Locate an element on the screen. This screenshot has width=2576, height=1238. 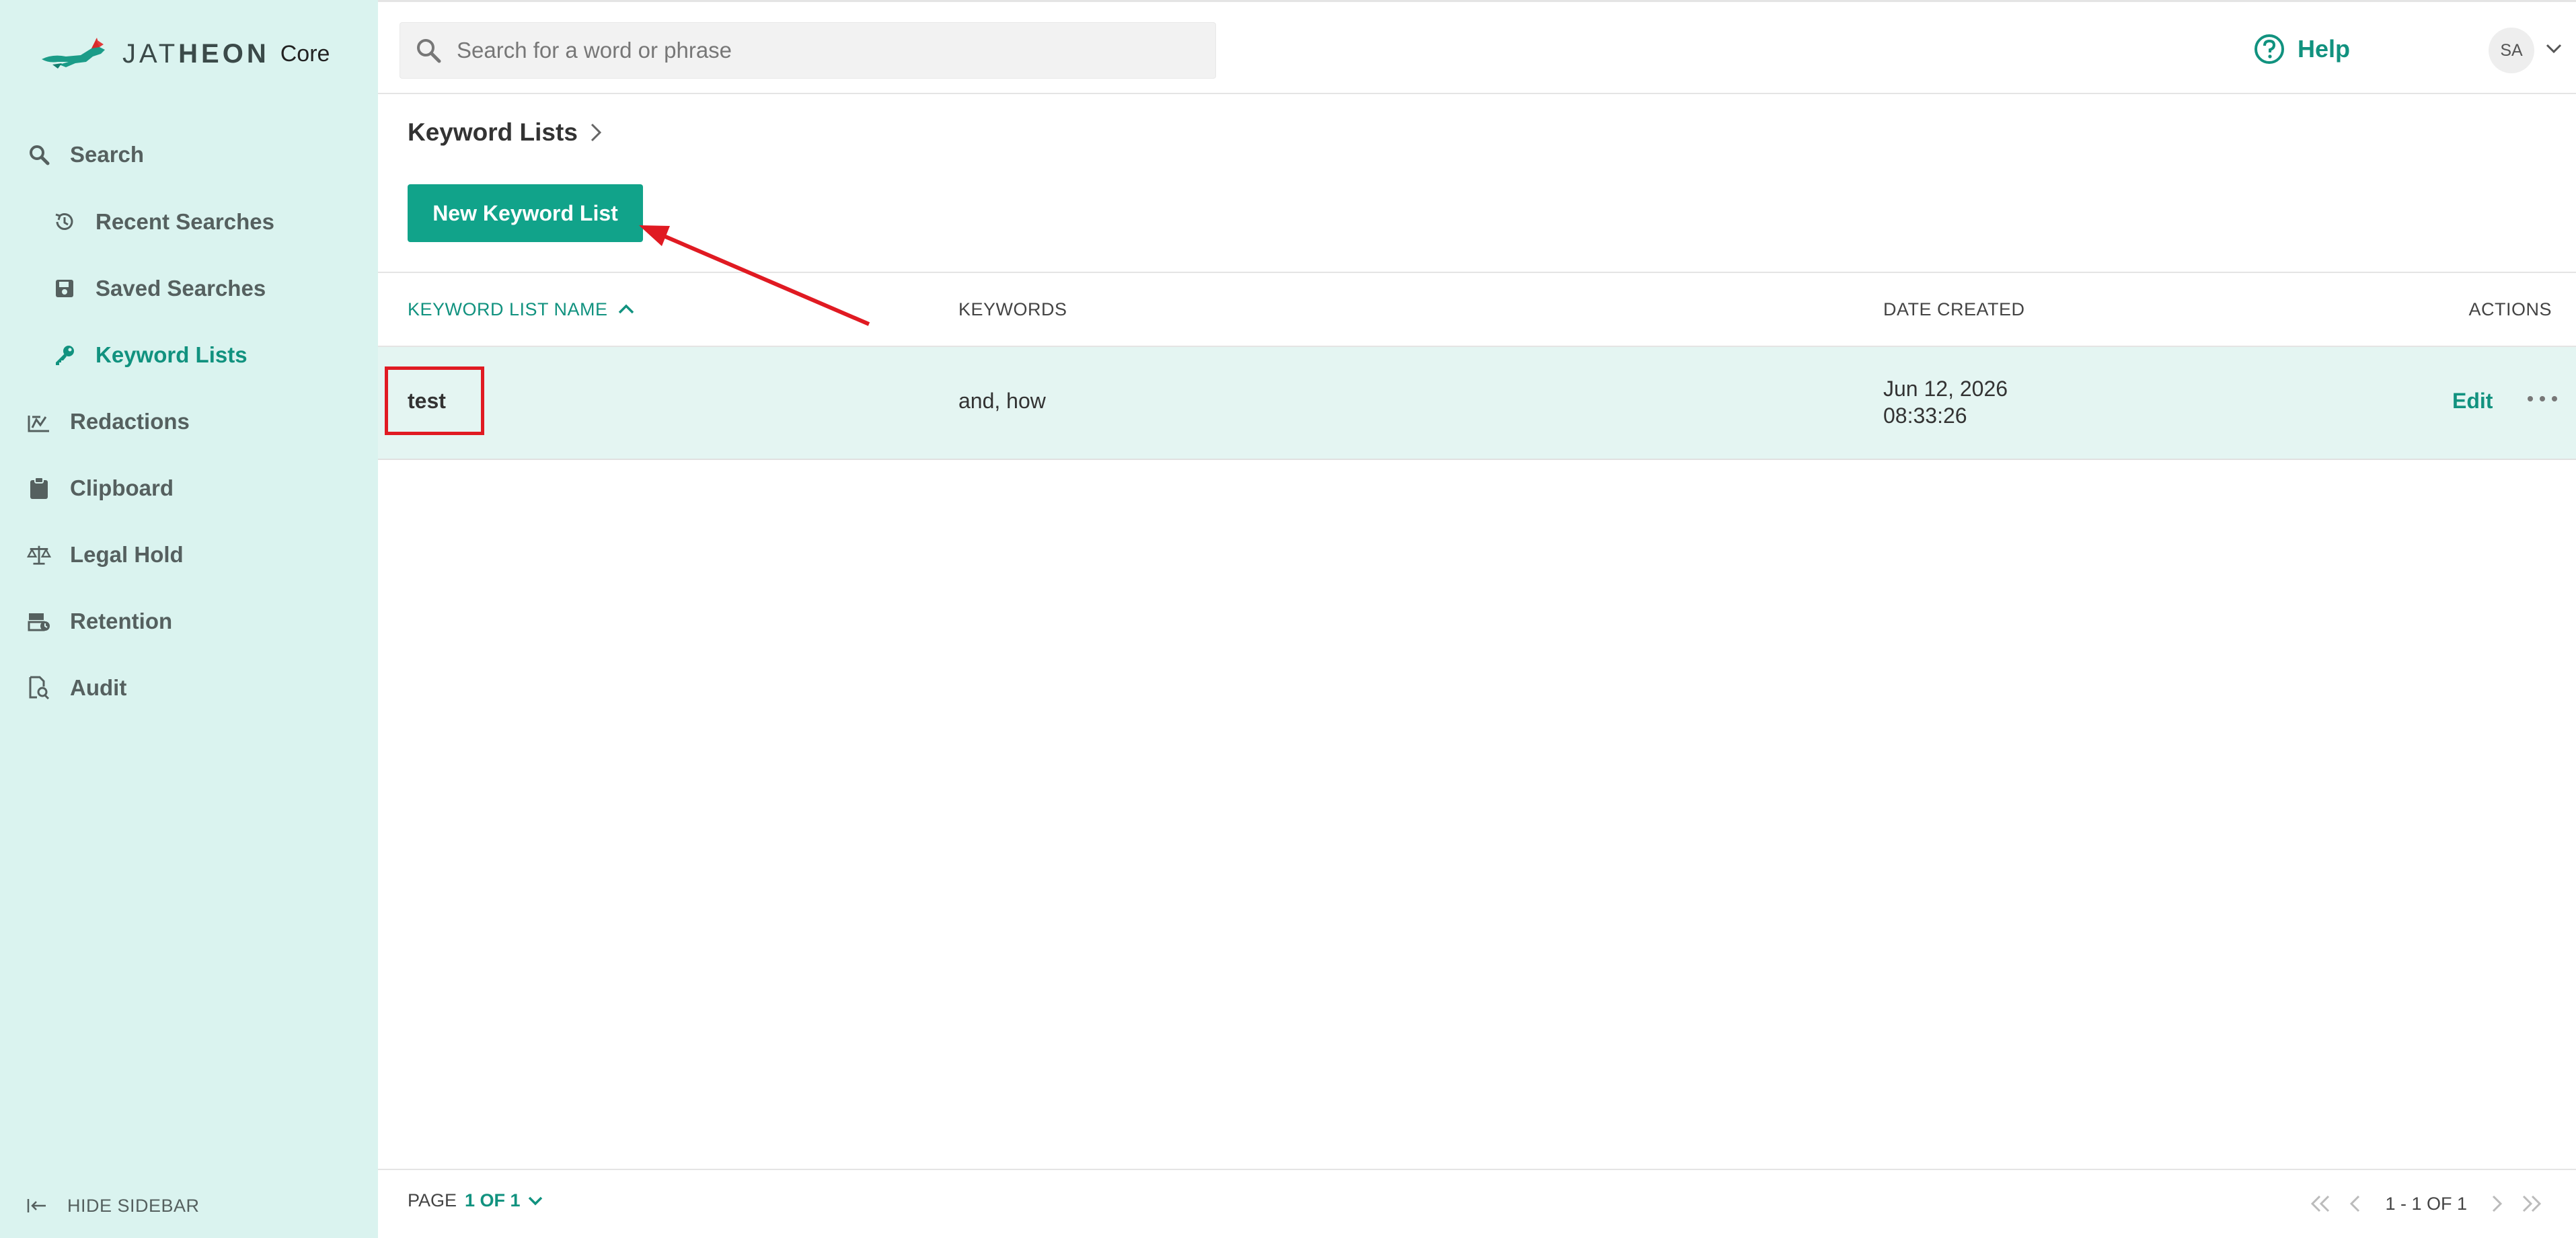
page-range: 1 - 1 OF 1 is located at coordinates (2426, 1203).